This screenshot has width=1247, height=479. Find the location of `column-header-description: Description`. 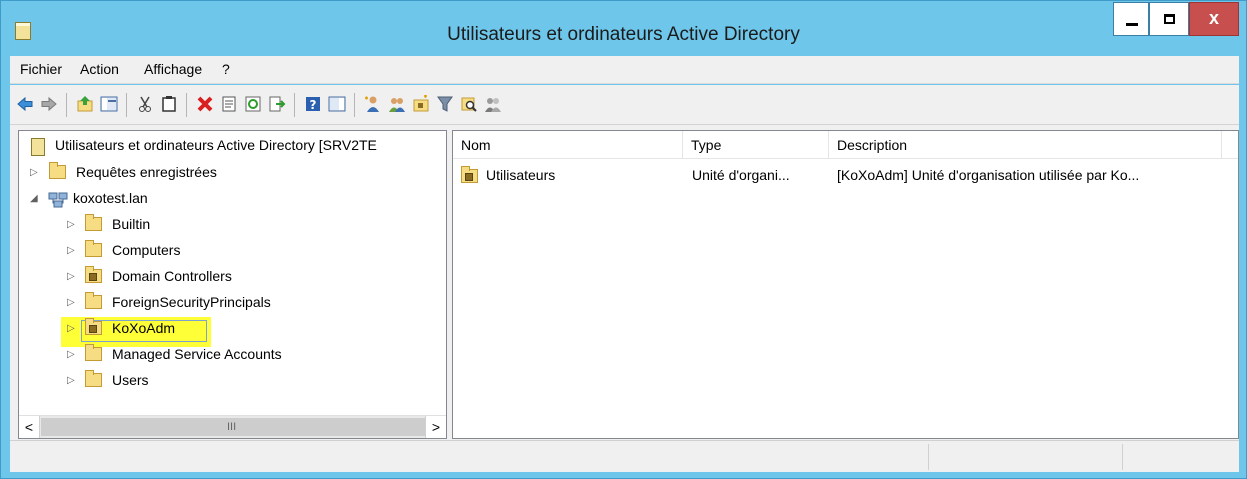

column-header-description: Description is located at coordinates (1025, 145).